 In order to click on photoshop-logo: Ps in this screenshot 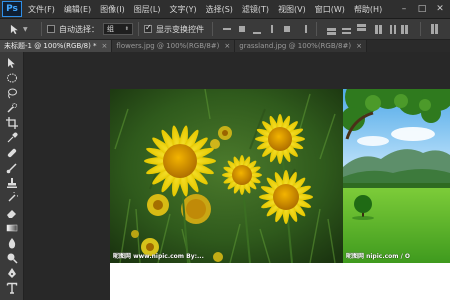, I will do `click(12, 9)`.